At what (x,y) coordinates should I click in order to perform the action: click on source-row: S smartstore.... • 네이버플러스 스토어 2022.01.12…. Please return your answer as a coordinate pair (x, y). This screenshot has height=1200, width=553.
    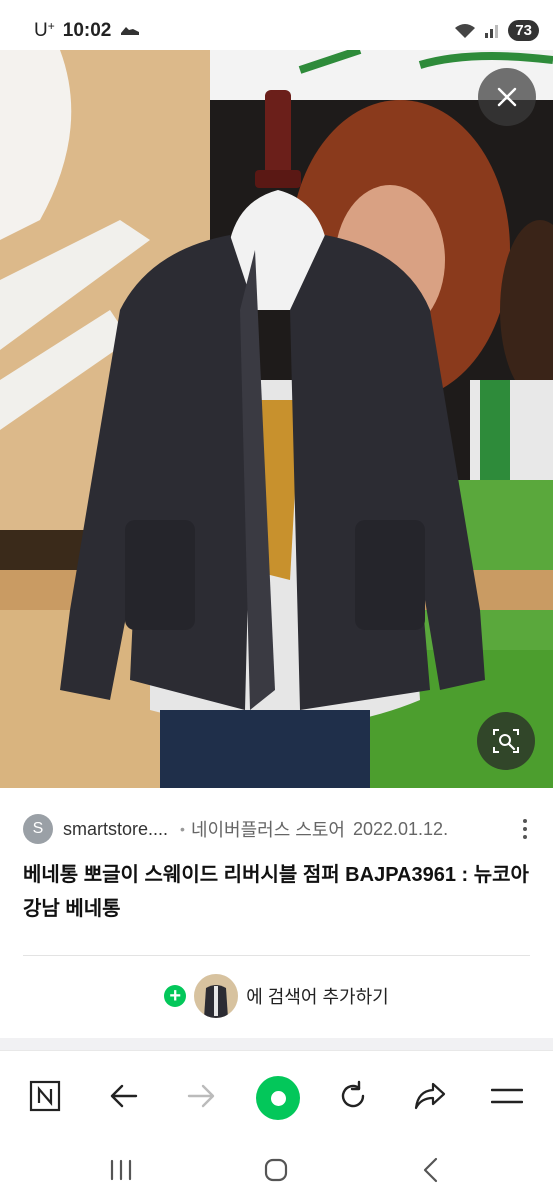
    Looking at the image, I should click on (279, 829).